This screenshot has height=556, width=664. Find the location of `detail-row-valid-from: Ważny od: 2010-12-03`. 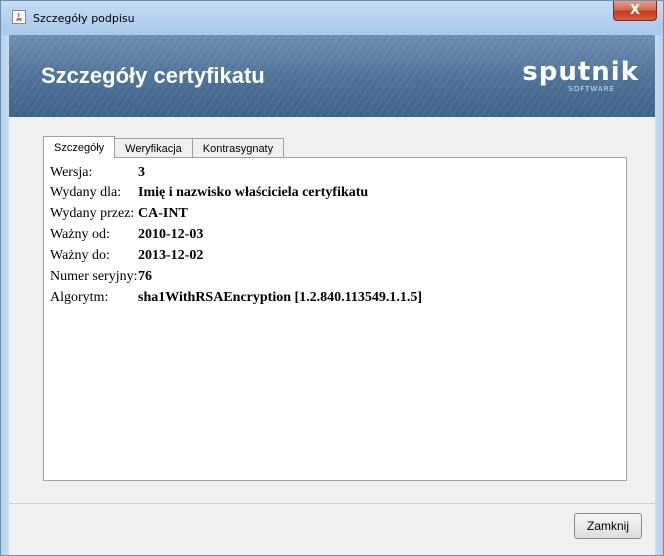

detail-row-valid-from: Ważny od: 2010-12-03 is located at coordinates (126, 236).